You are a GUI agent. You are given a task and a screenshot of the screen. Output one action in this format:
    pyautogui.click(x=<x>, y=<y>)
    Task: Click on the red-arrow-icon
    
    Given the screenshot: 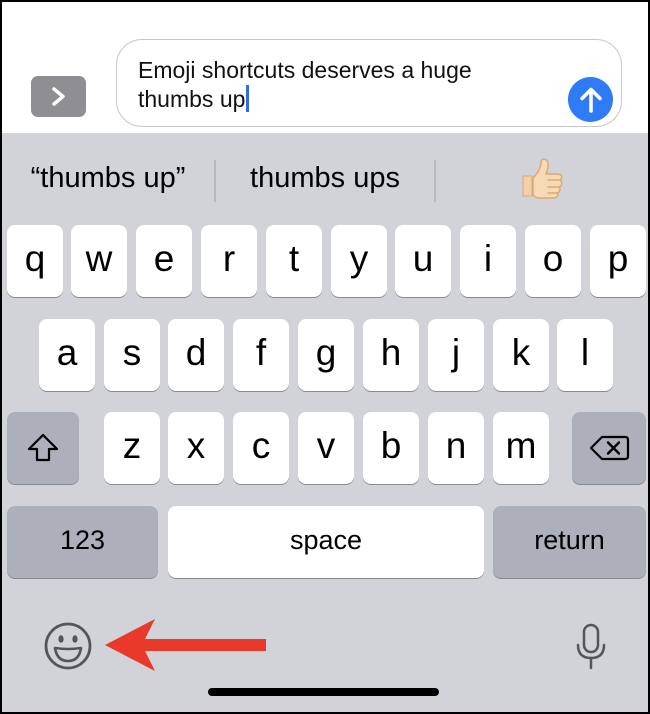 What is the action you would take?
    pyautogui.click(x=185, y=645)
    